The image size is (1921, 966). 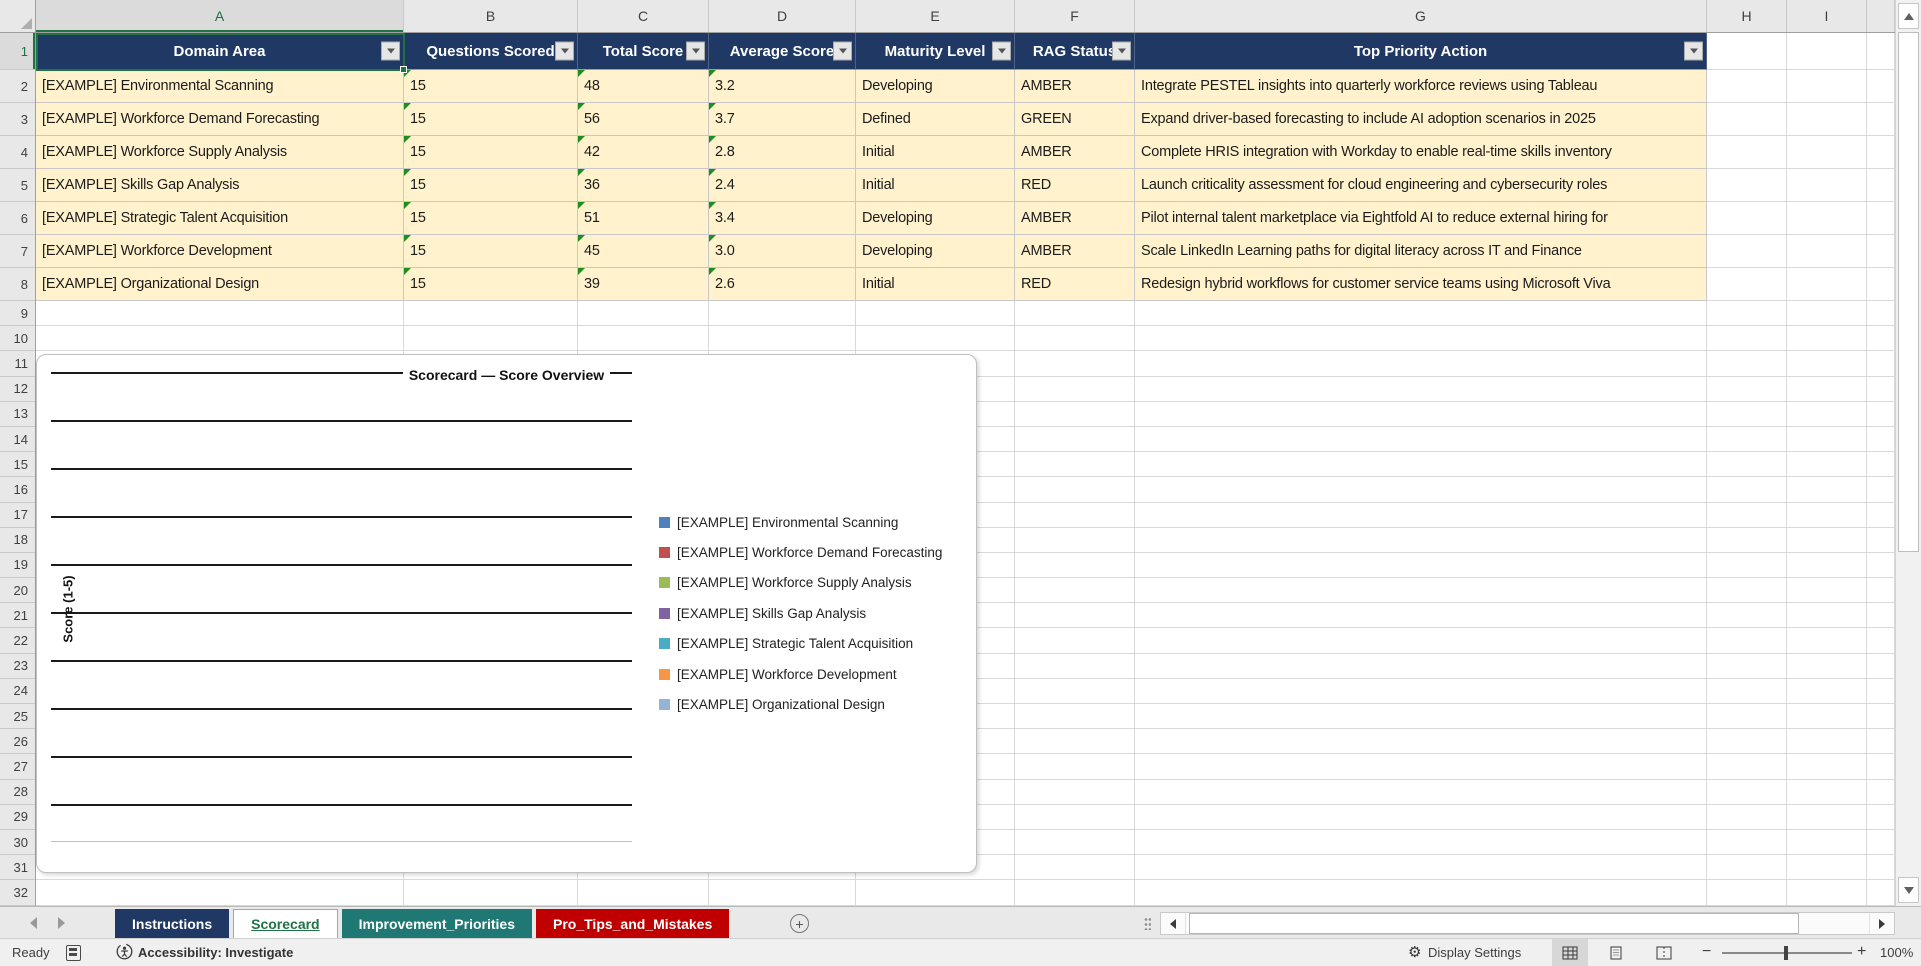 What do you see at coordinates (17, 119) in the screenshot?
I see `row-header-3: 3` at bounding box center [17, 119].